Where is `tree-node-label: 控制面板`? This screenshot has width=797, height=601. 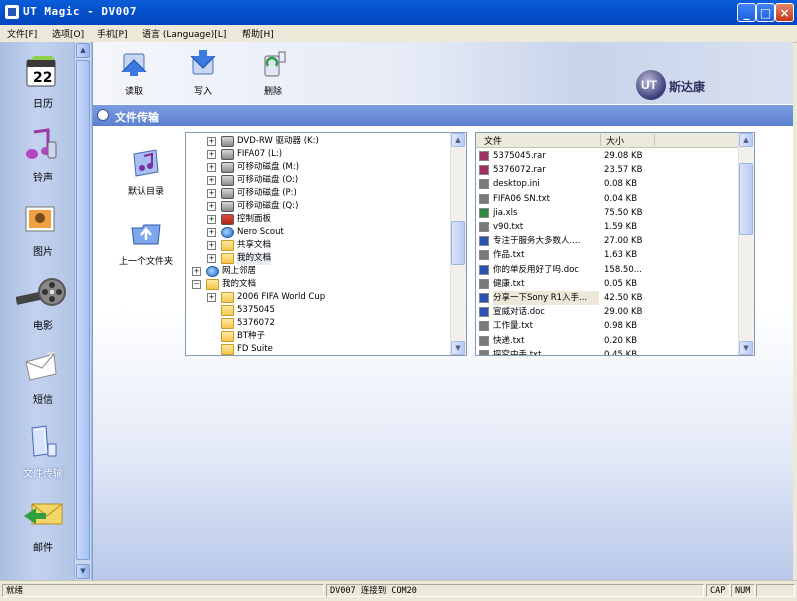 tree-node-label: 控制面板 is located at coordinates (254, 219).